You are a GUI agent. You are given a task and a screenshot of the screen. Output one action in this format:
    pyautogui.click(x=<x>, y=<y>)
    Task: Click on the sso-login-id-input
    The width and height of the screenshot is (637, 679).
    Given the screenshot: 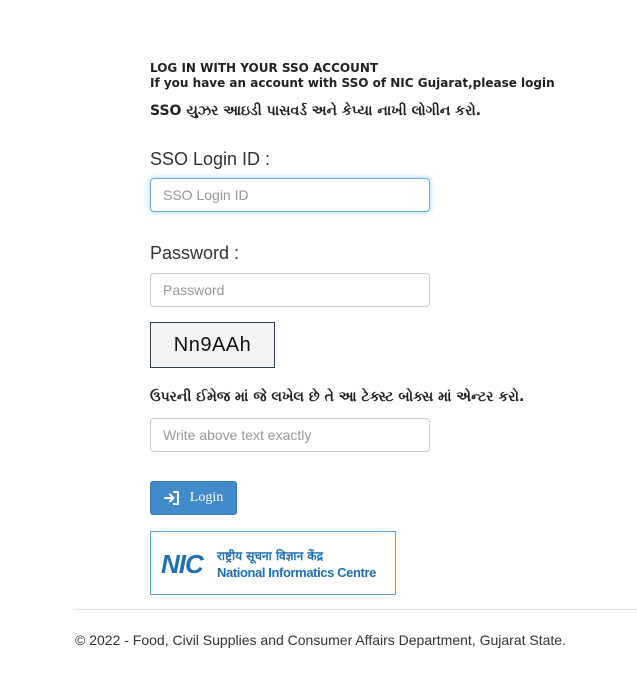 What is the action you would take?
    pyautogui.click(x=290, y=195)
    